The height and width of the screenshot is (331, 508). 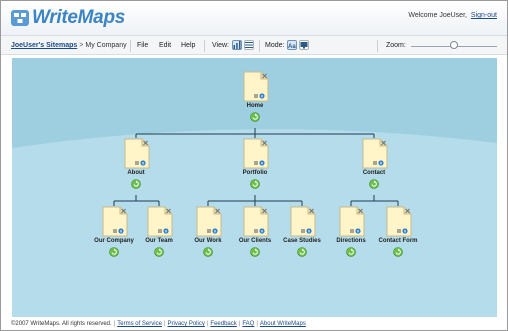 I want to click on text-mode-icon: Aa, so click(x=292, y=46).